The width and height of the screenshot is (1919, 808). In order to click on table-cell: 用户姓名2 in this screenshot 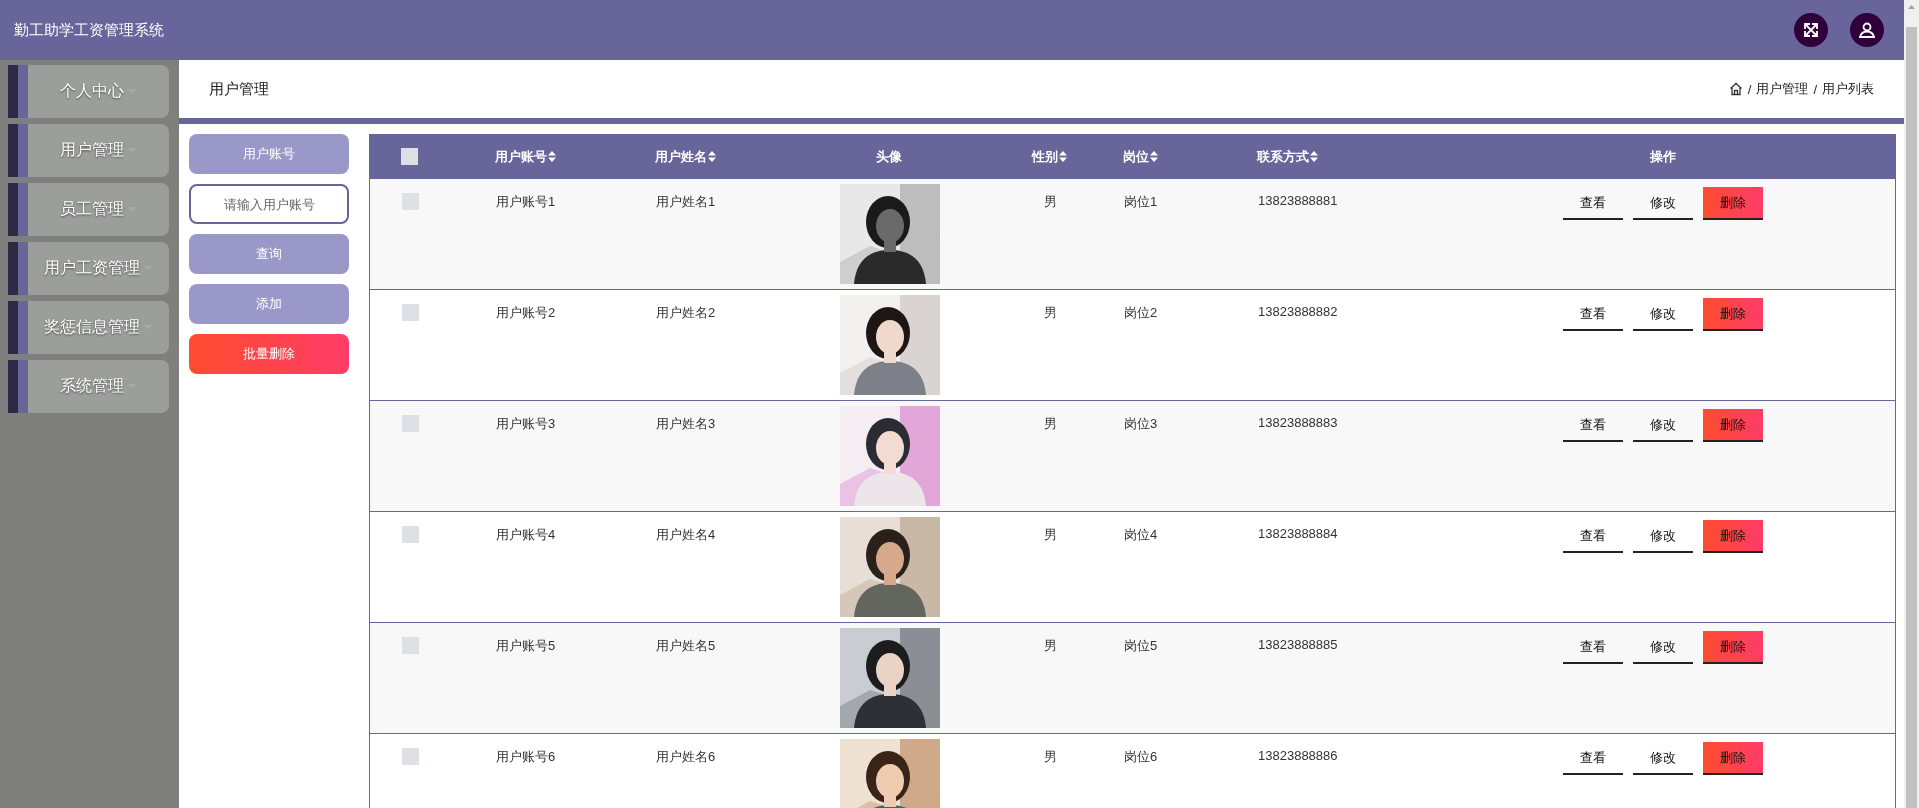, I will do `click(686, 313)`.